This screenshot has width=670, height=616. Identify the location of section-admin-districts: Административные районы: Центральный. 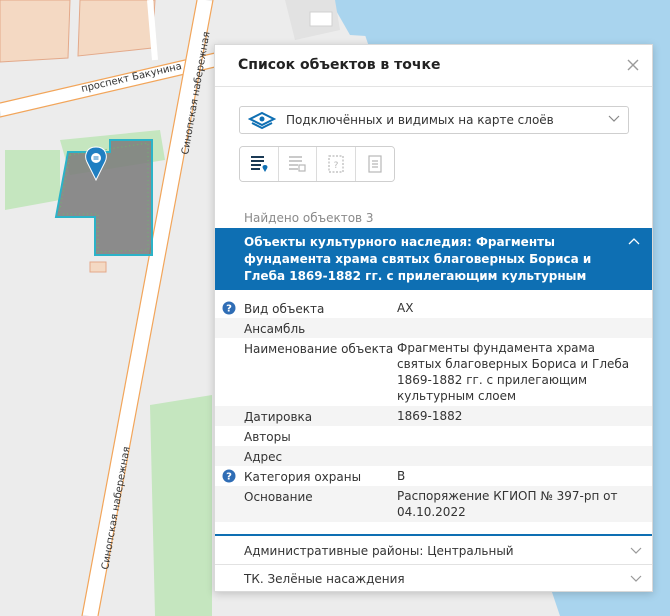
(433, 551).